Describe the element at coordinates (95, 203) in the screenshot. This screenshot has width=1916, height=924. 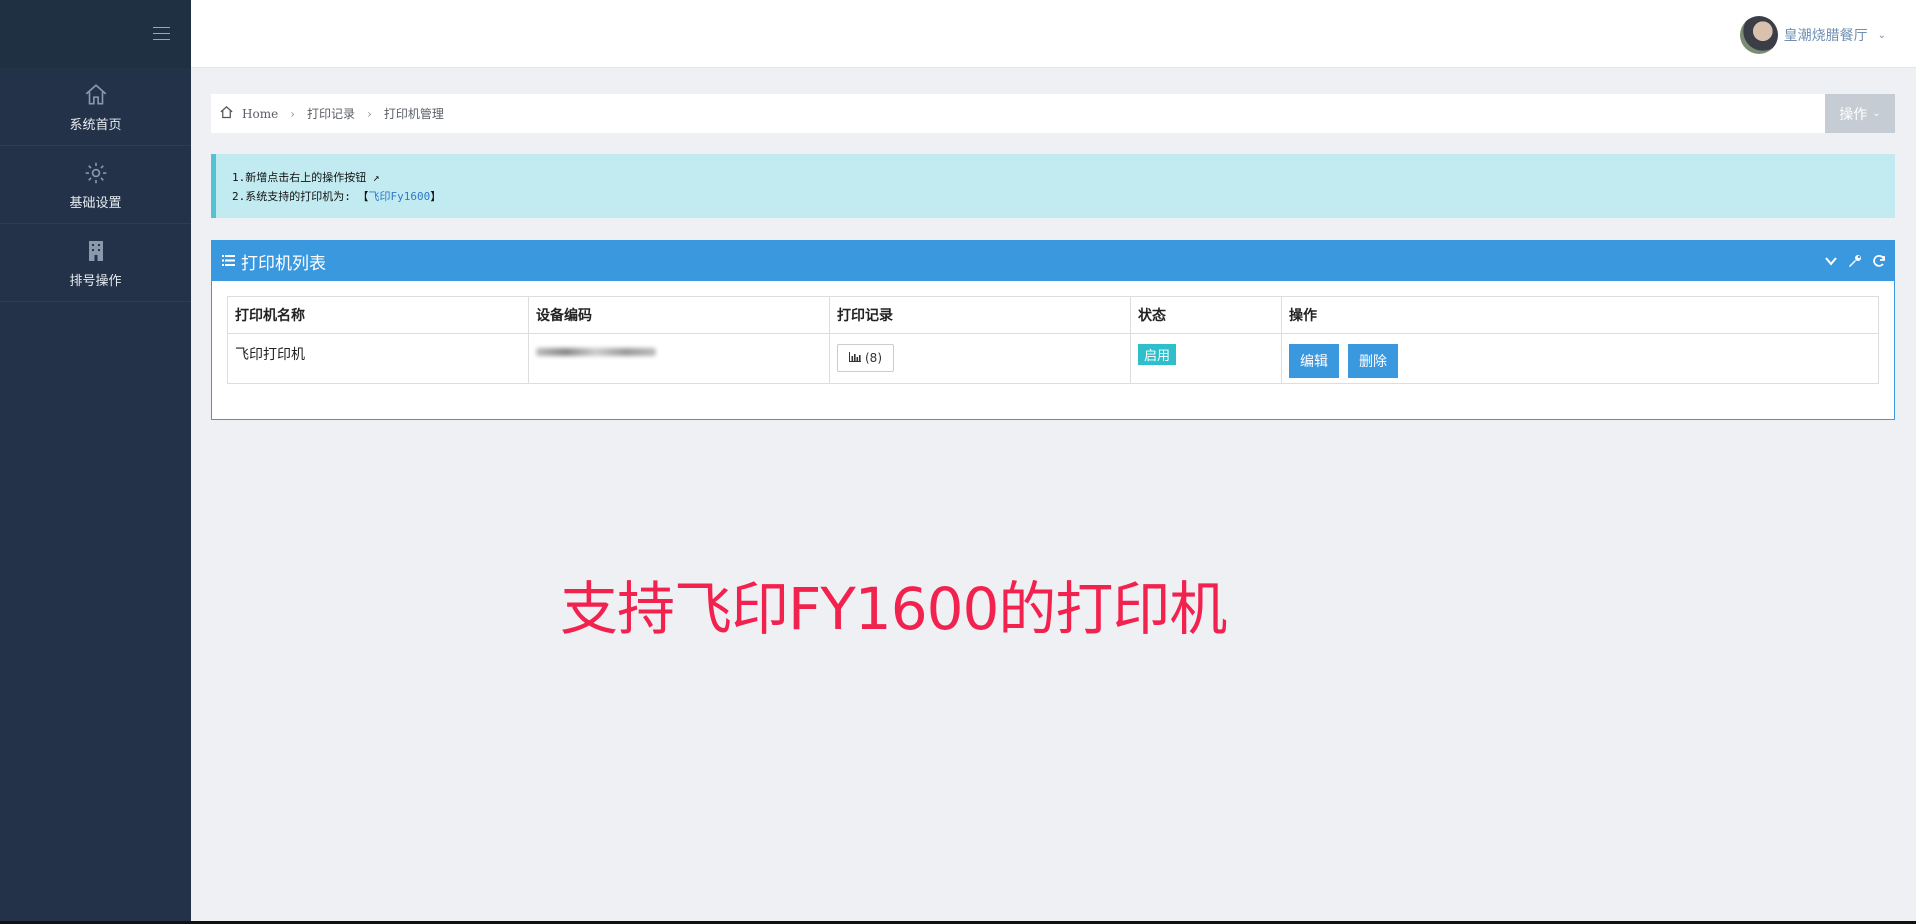
I see `sidebar-item-label: 基础设置` at that location.